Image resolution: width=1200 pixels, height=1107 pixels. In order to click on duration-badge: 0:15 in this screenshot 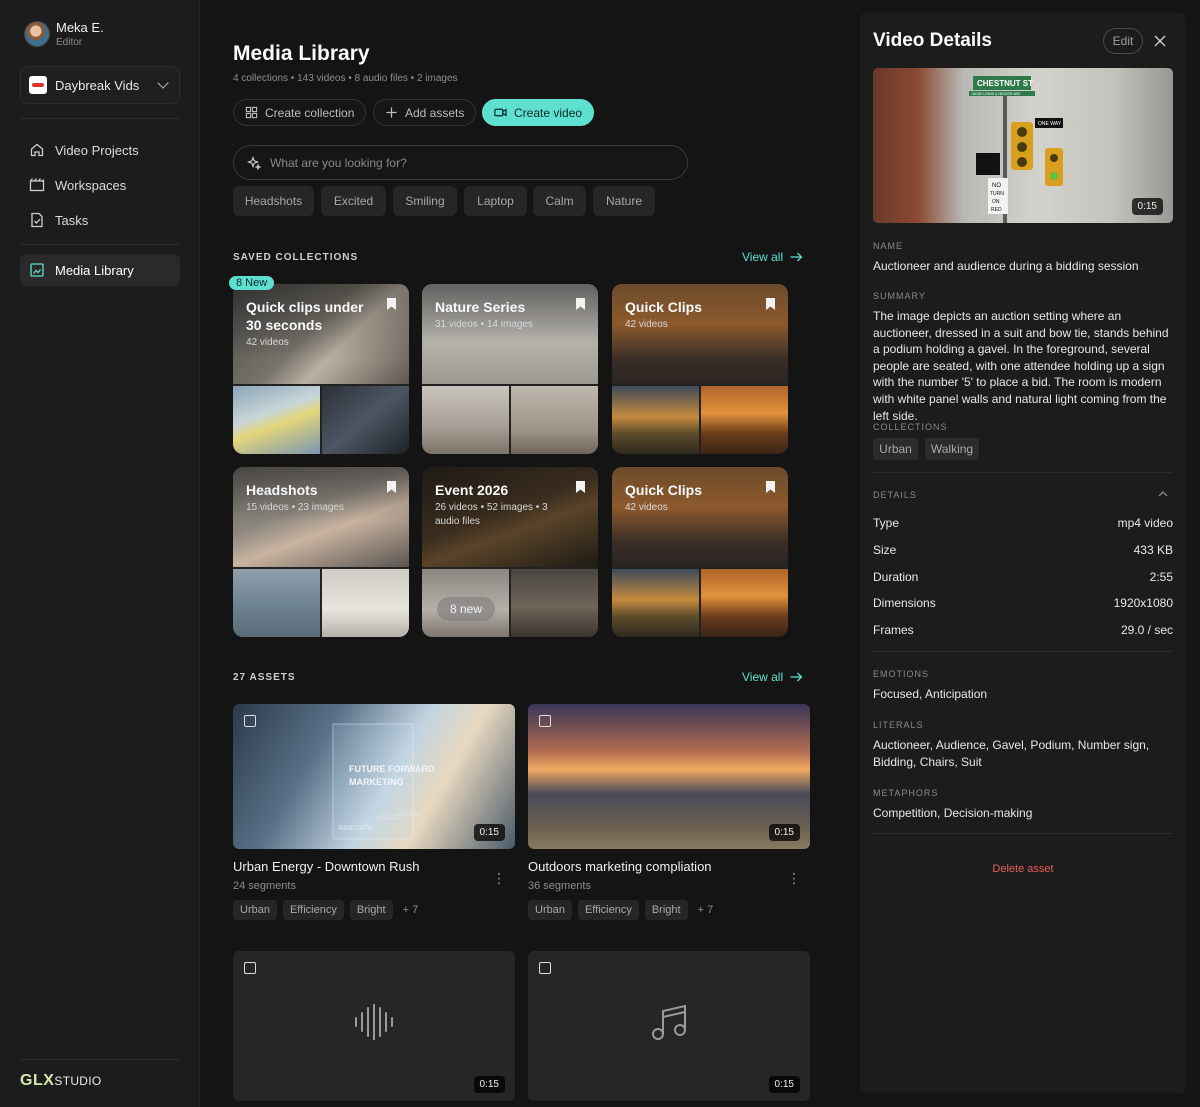, I will do `click(784, 832)`.